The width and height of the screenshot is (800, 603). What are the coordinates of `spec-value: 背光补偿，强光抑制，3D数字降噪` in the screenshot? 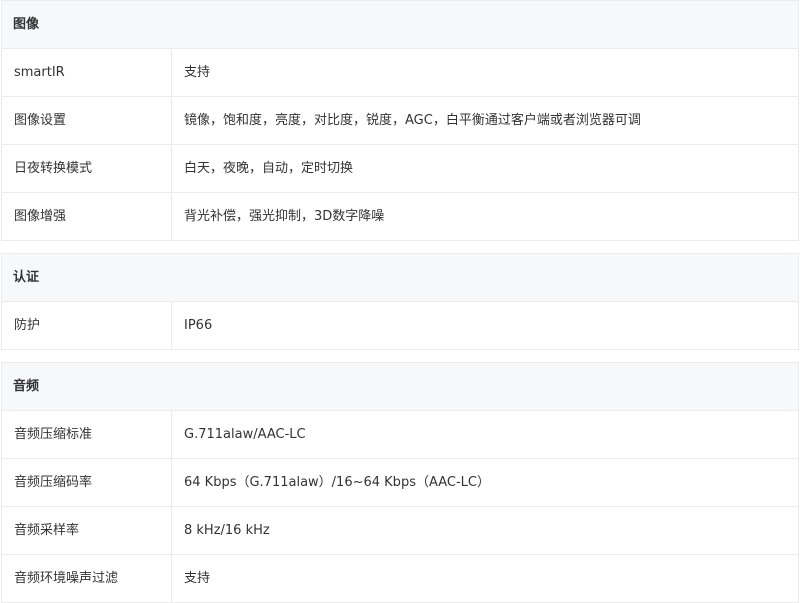 It's located at (284, 216).